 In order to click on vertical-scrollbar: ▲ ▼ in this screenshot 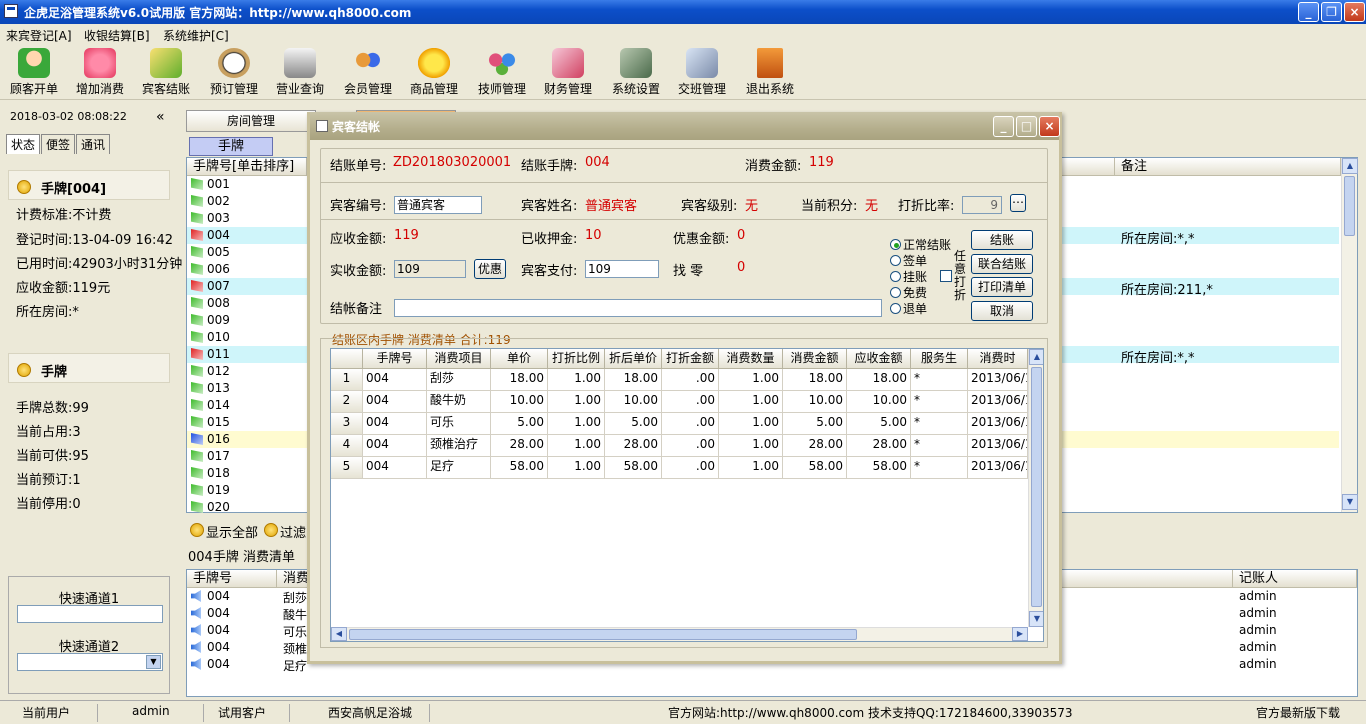, I will do `click(1349, 335)`.